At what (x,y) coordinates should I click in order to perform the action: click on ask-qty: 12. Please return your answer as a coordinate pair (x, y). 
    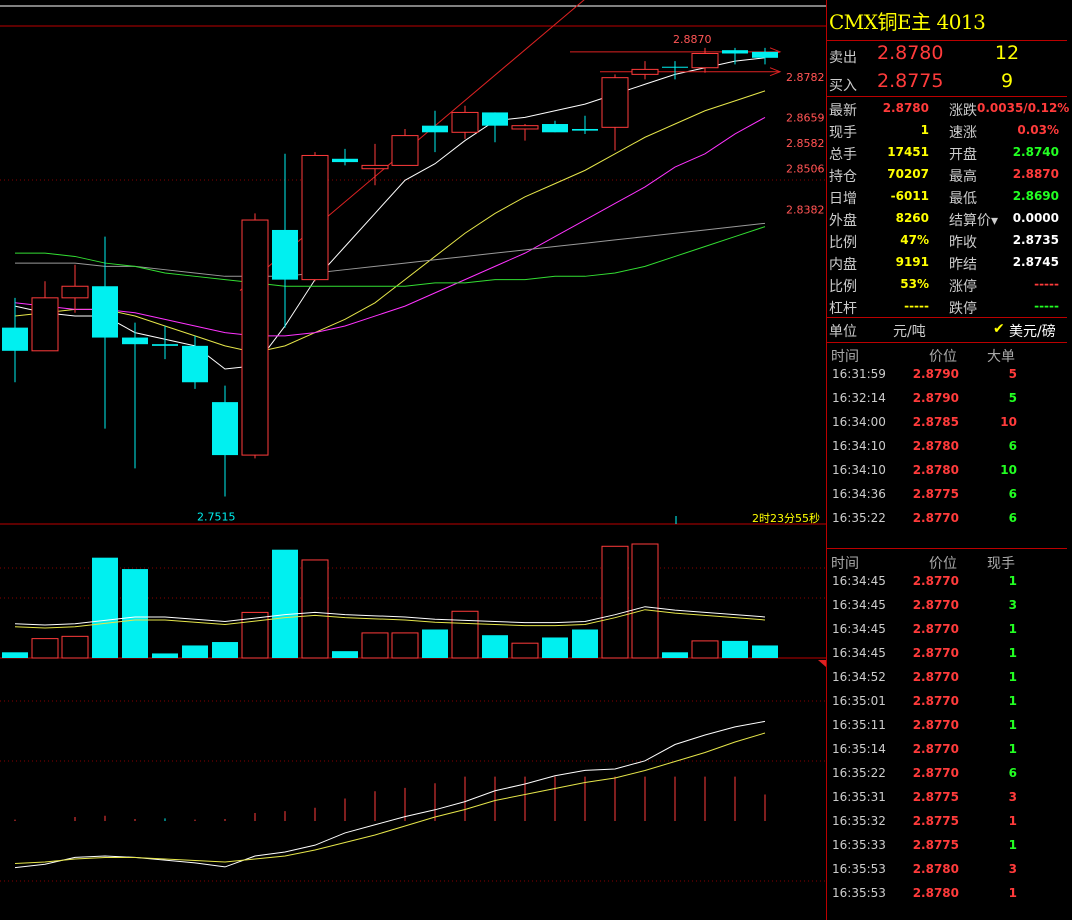
    Looking at the image, I should click on (1007, 53).